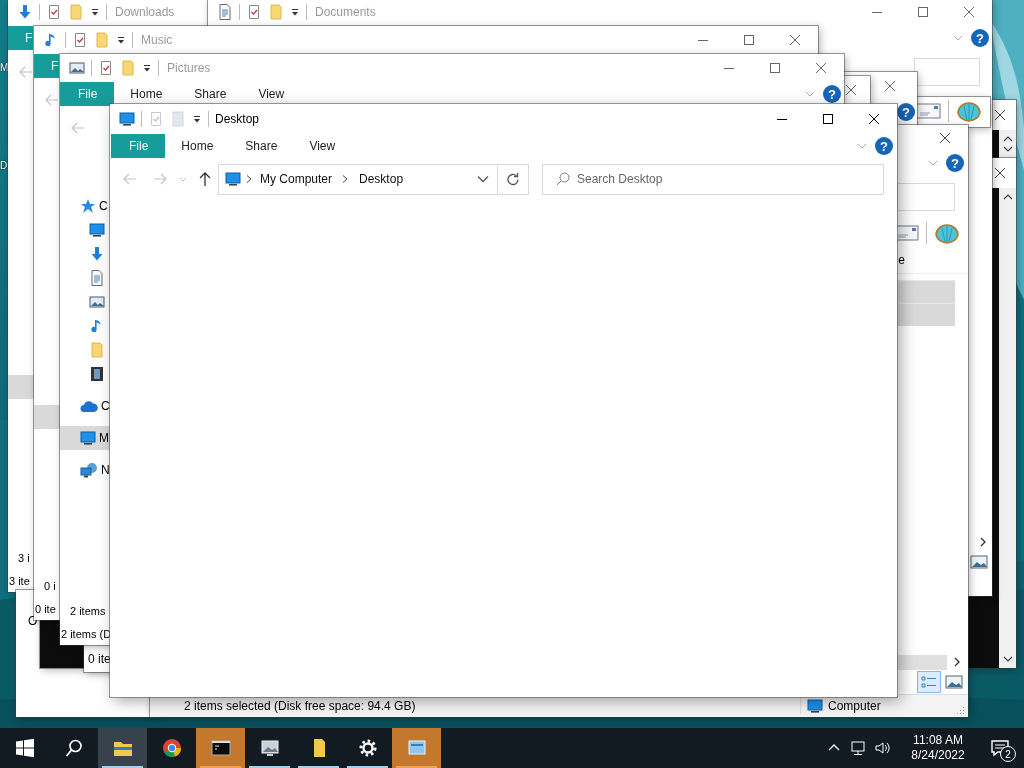  I want to click on film-icon, so click(97, 374).